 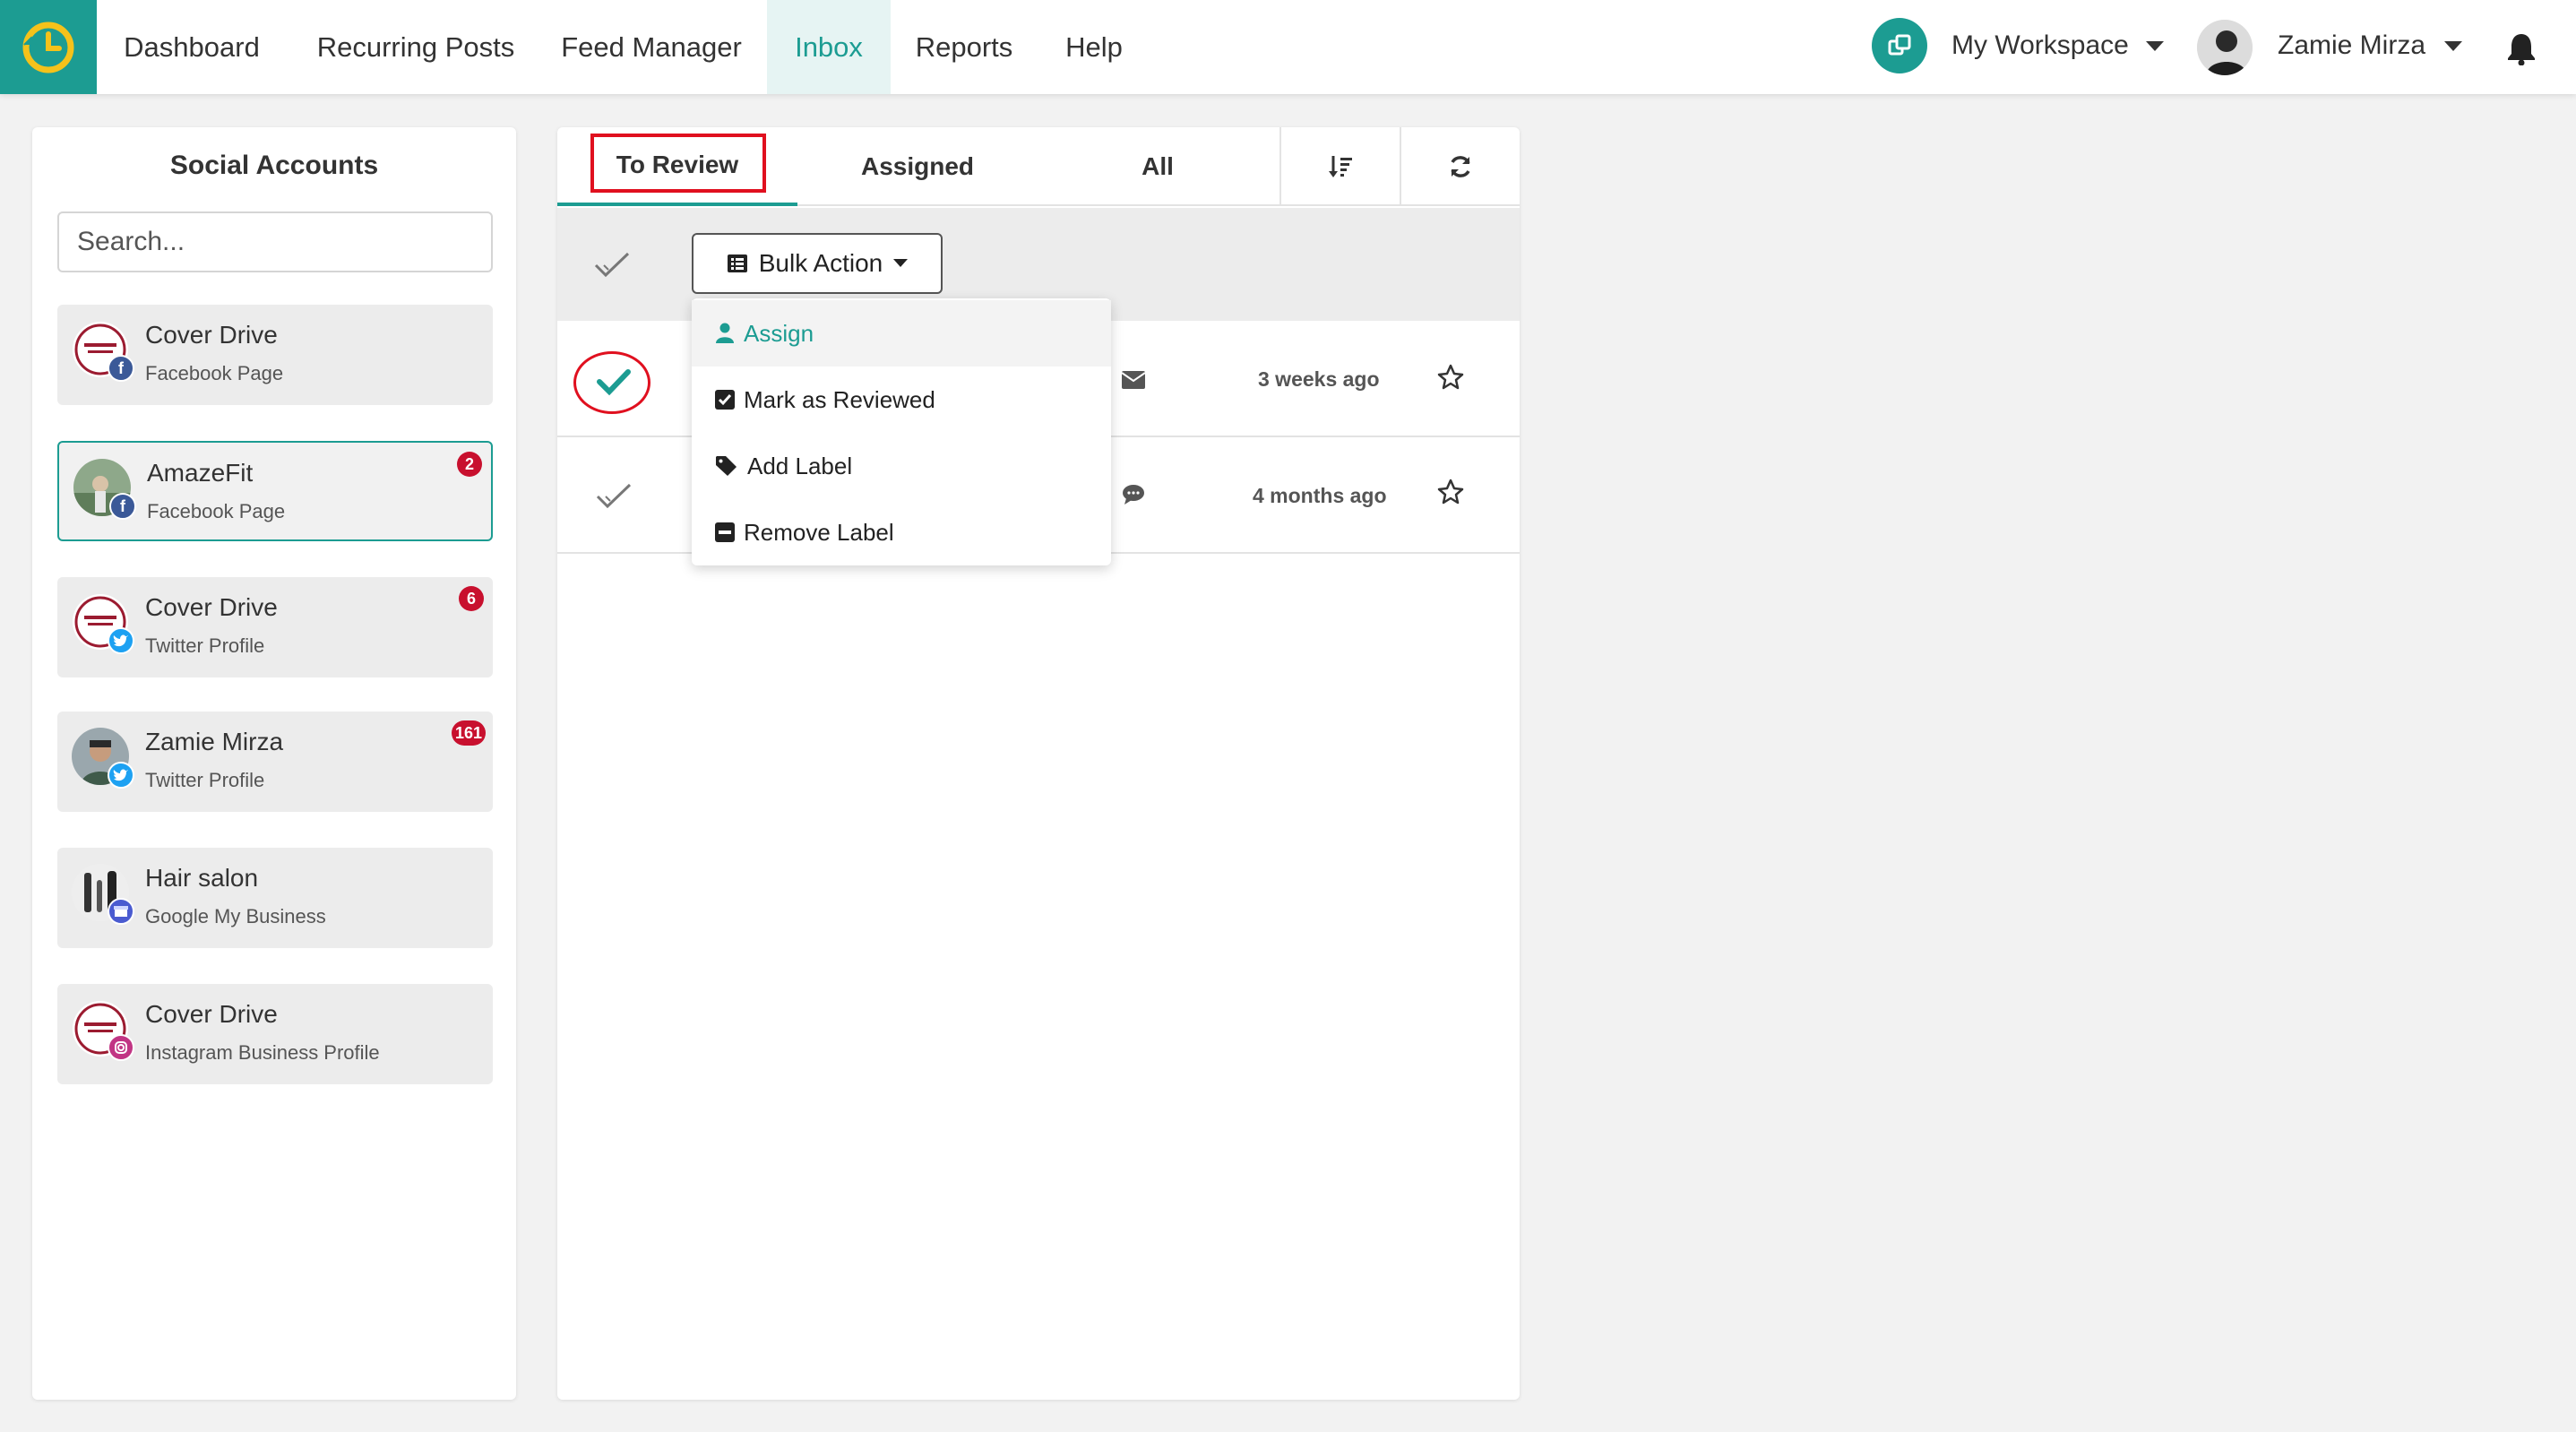 What do you see at coordinates (829, 47) in the screenshot?
I see `nav-inbox: Inbox` at bounding box center [829, 47].